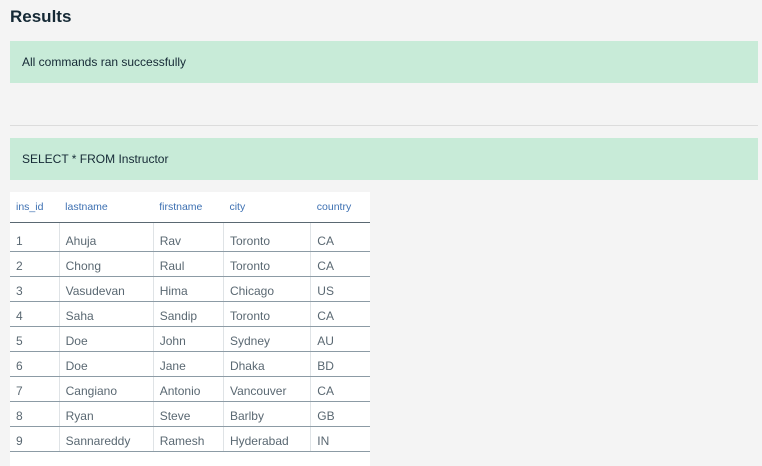  Describe the element at coordinates (106, 389) in the screenshot. I see `cell-lastname: Cangiano` at that location.